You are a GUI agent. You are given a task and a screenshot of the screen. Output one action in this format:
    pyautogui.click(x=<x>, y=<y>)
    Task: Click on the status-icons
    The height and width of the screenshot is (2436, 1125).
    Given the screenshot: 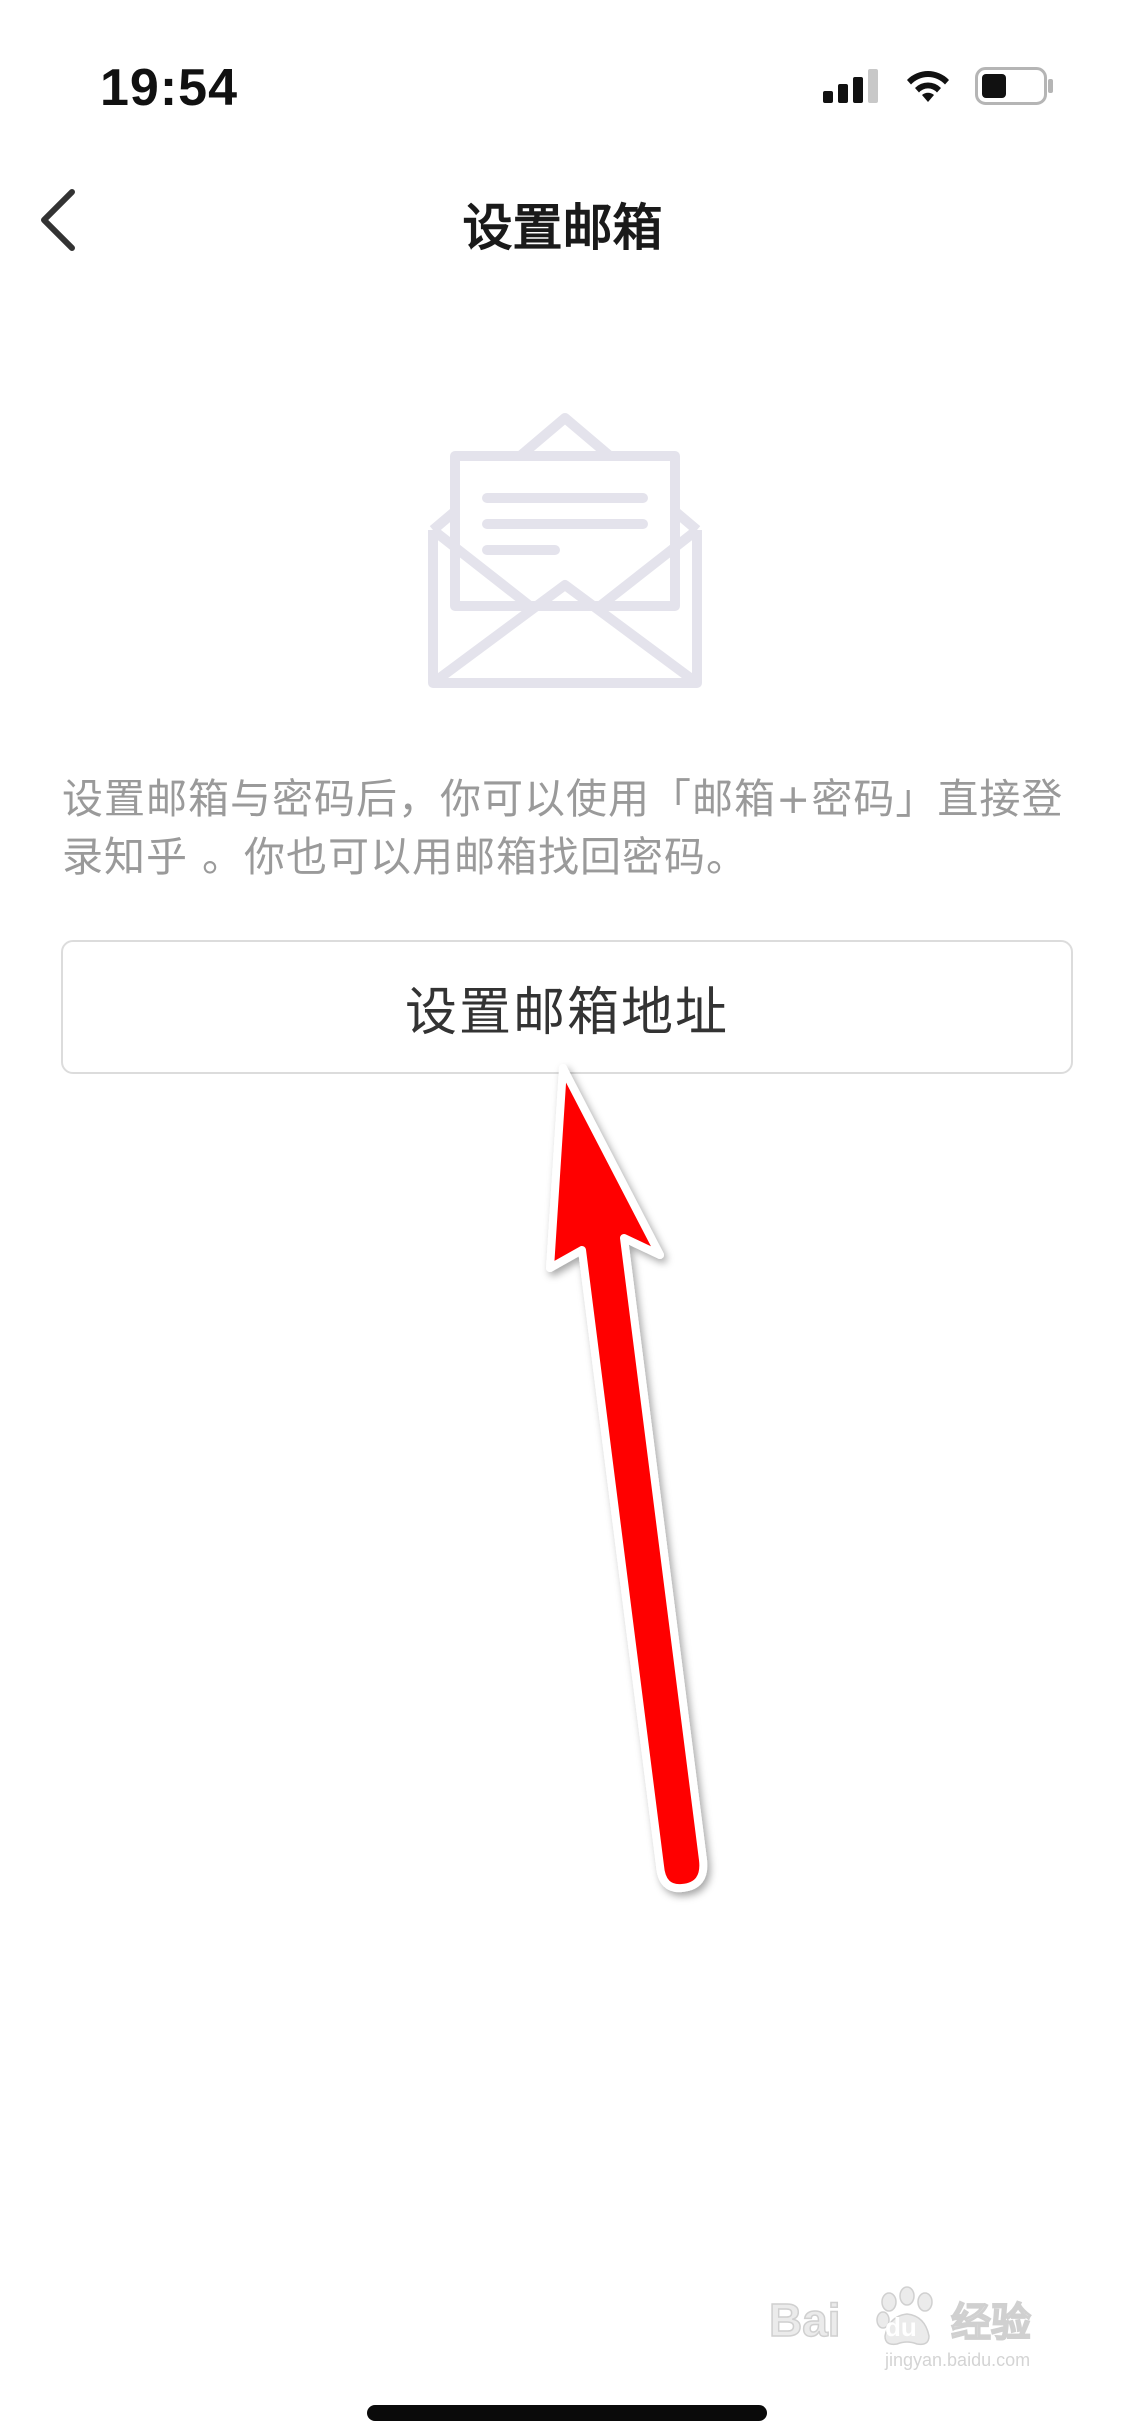 What is the action you would take?
    pyautogui.click(x=939, y=86)
    